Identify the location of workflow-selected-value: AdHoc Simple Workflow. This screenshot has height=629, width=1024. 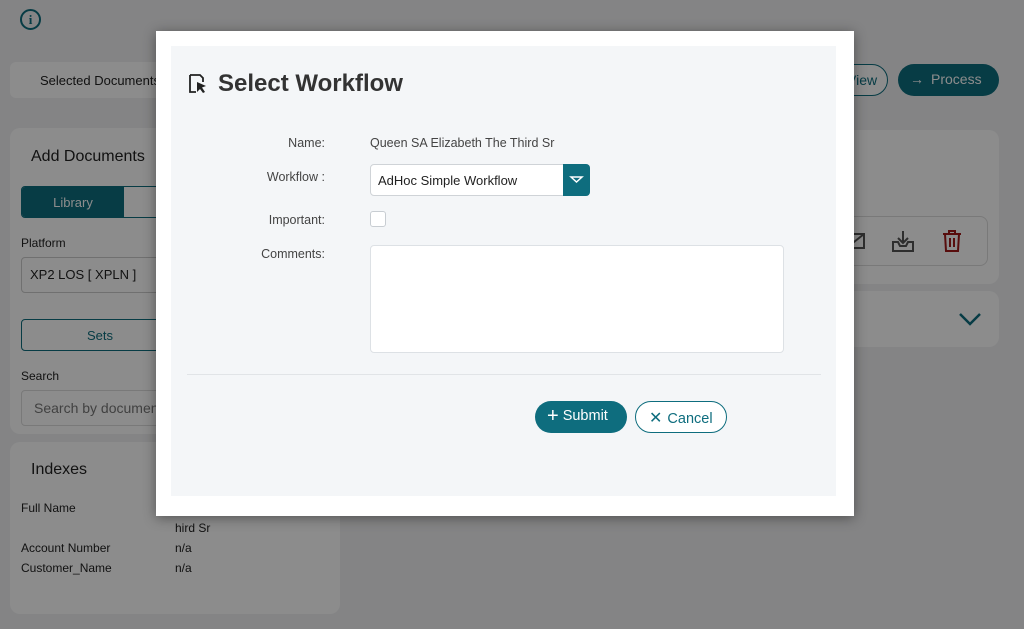
(448, 180).